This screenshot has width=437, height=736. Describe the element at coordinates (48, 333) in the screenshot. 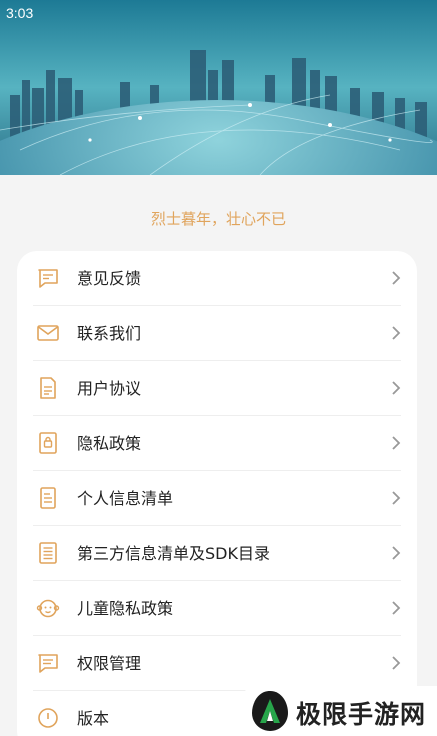

I see `mail-icon` at that location.